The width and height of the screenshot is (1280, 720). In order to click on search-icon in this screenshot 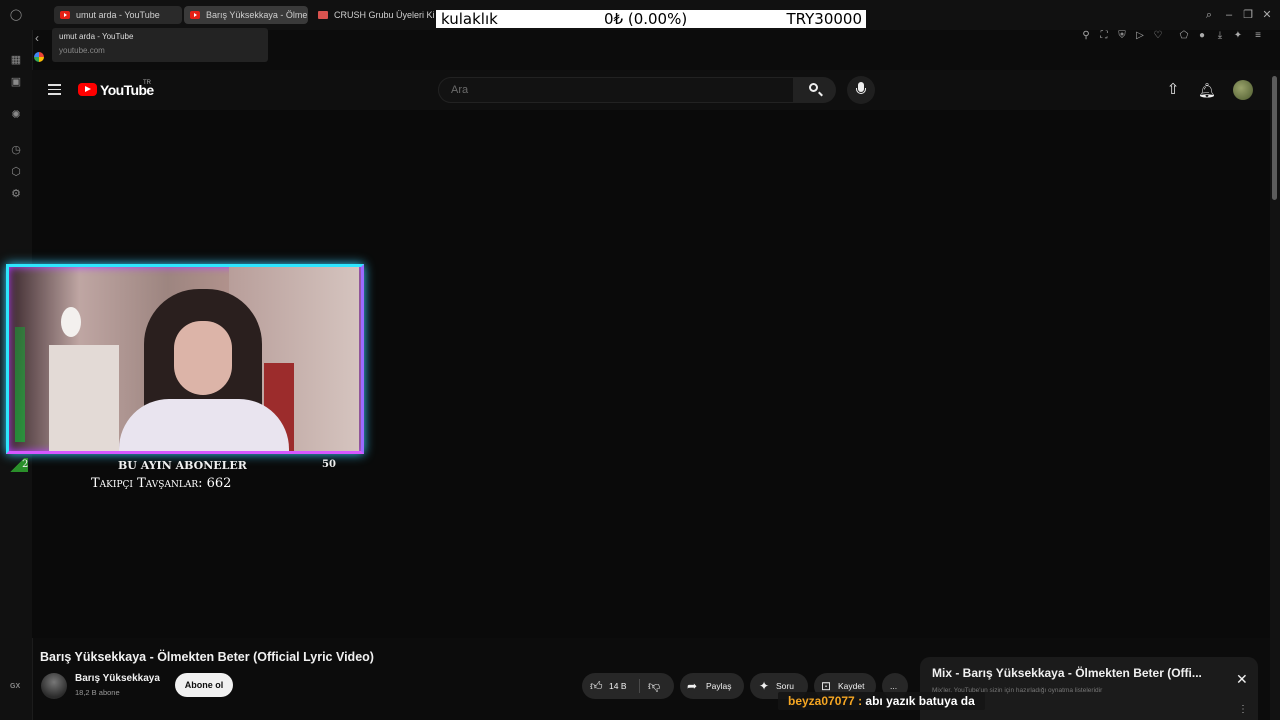, I will do `click(813, 87)`.